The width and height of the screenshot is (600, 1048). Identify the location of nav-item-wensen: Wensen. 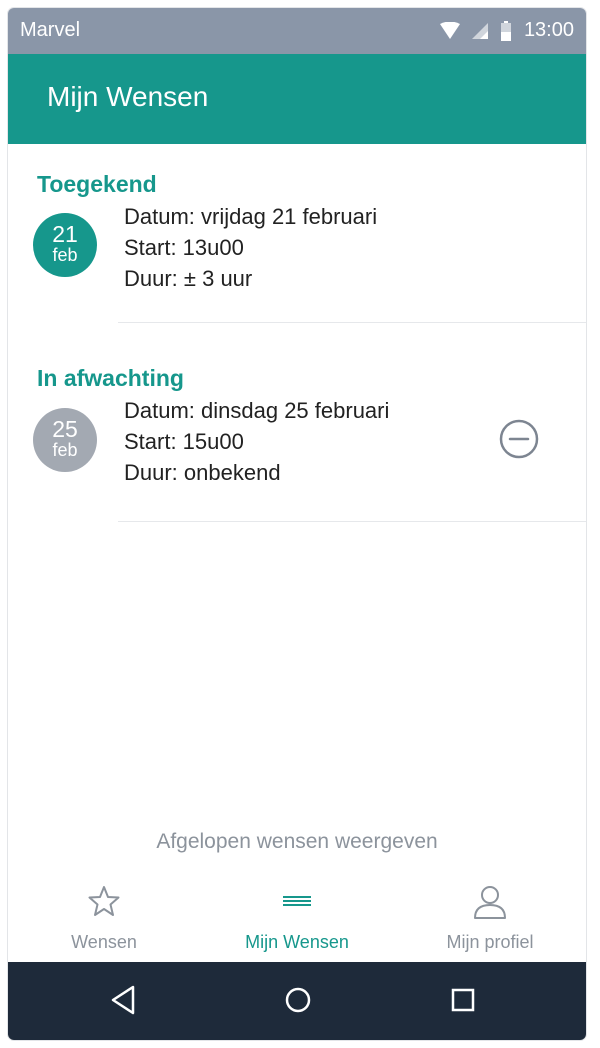
(104, 921).